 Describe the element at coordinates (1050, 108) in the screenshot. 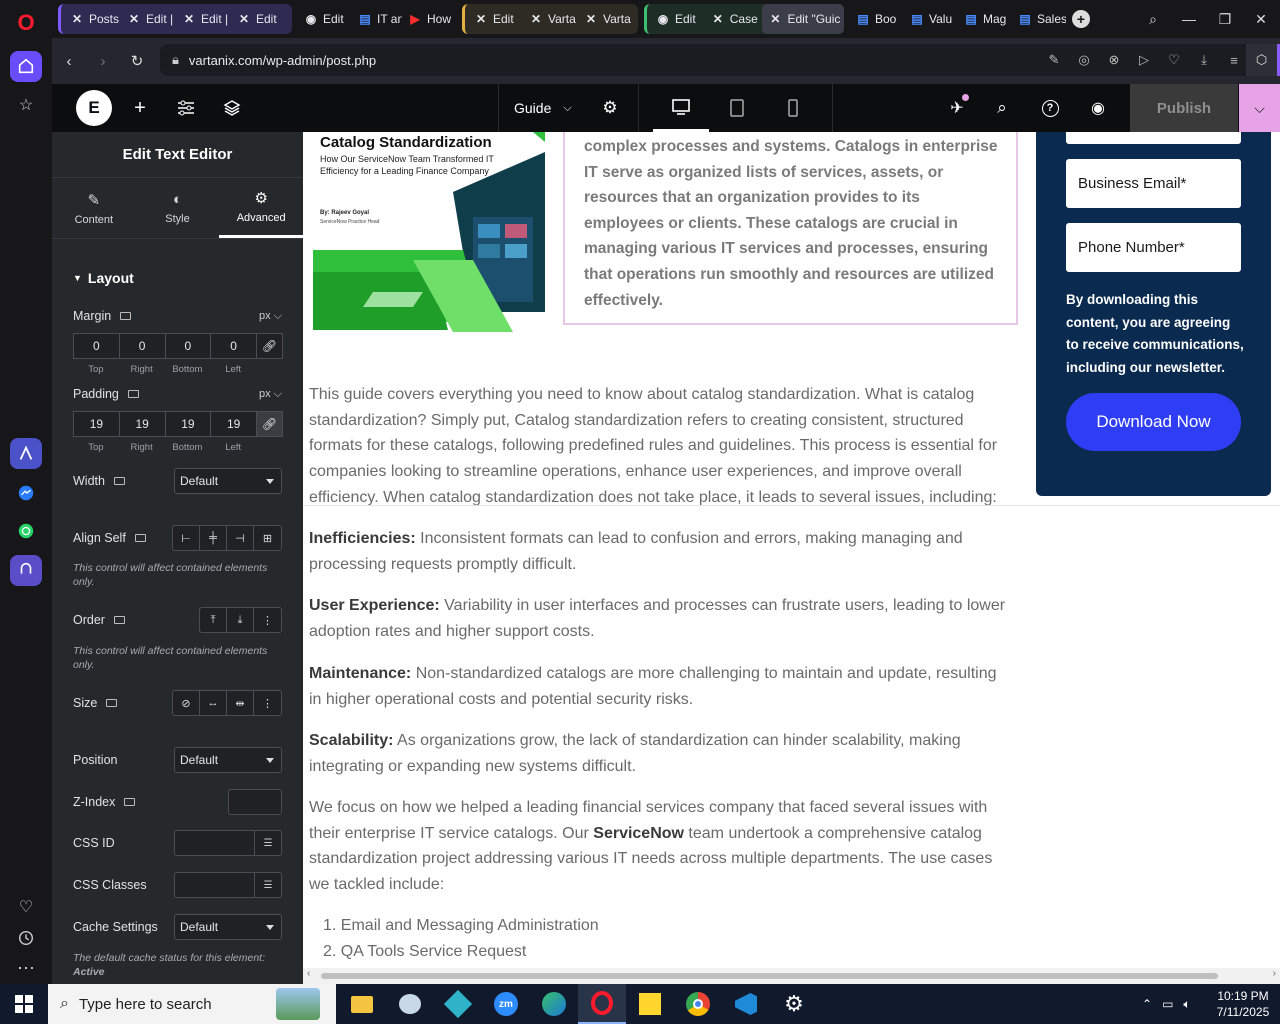

I see `help-icon: ?` at that location.